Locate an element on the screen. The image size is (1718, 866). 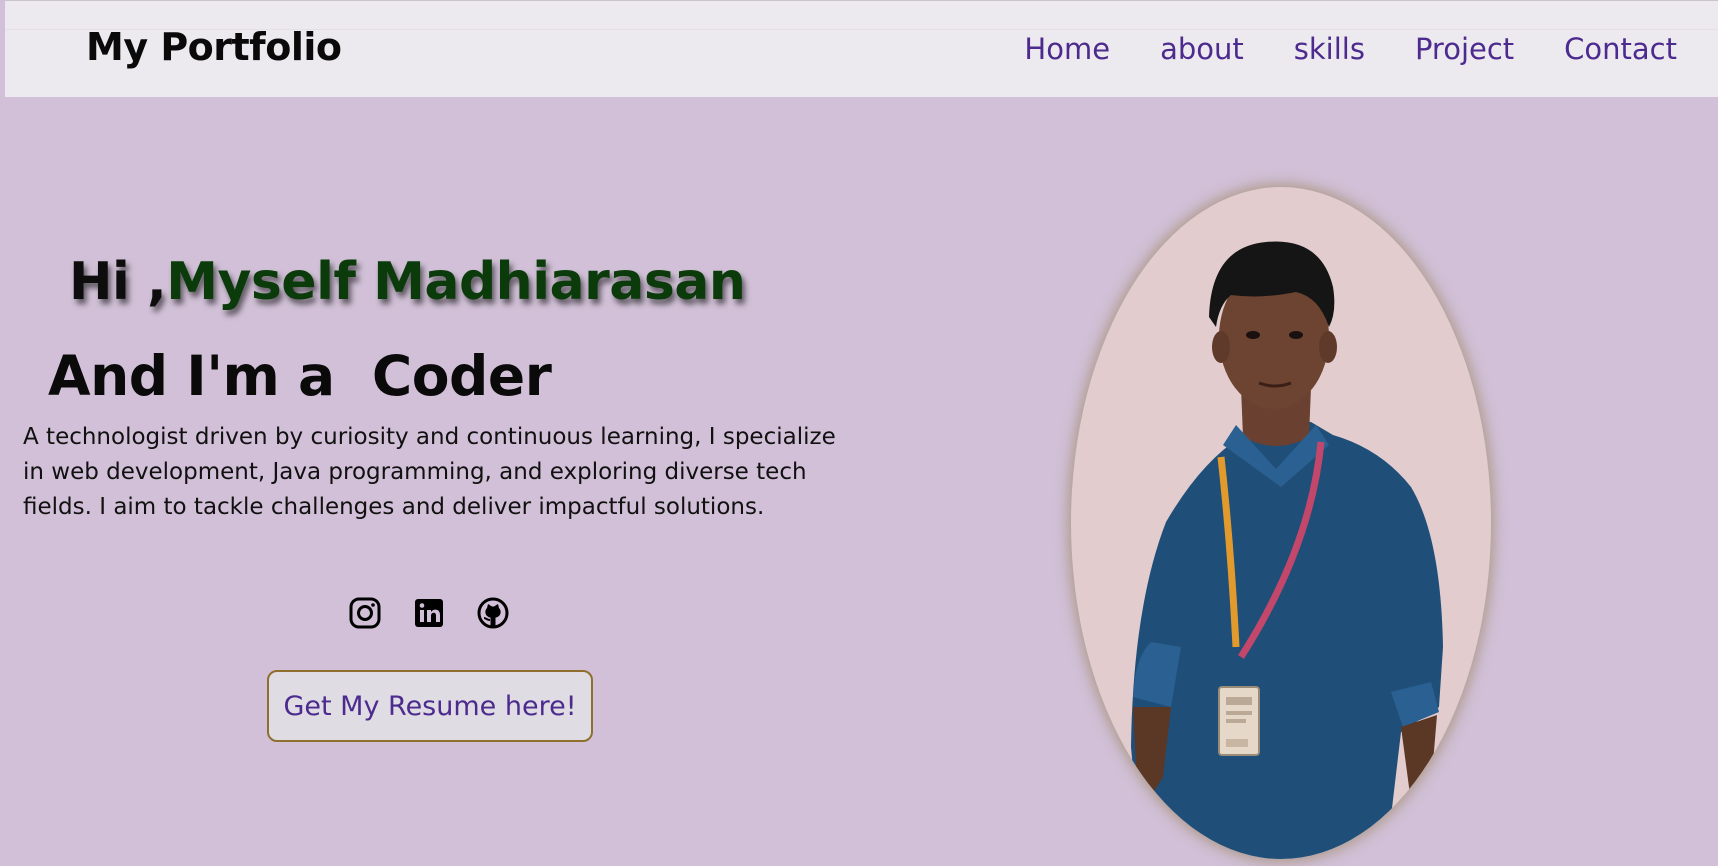
social-links is located at coordinates (429, 613).